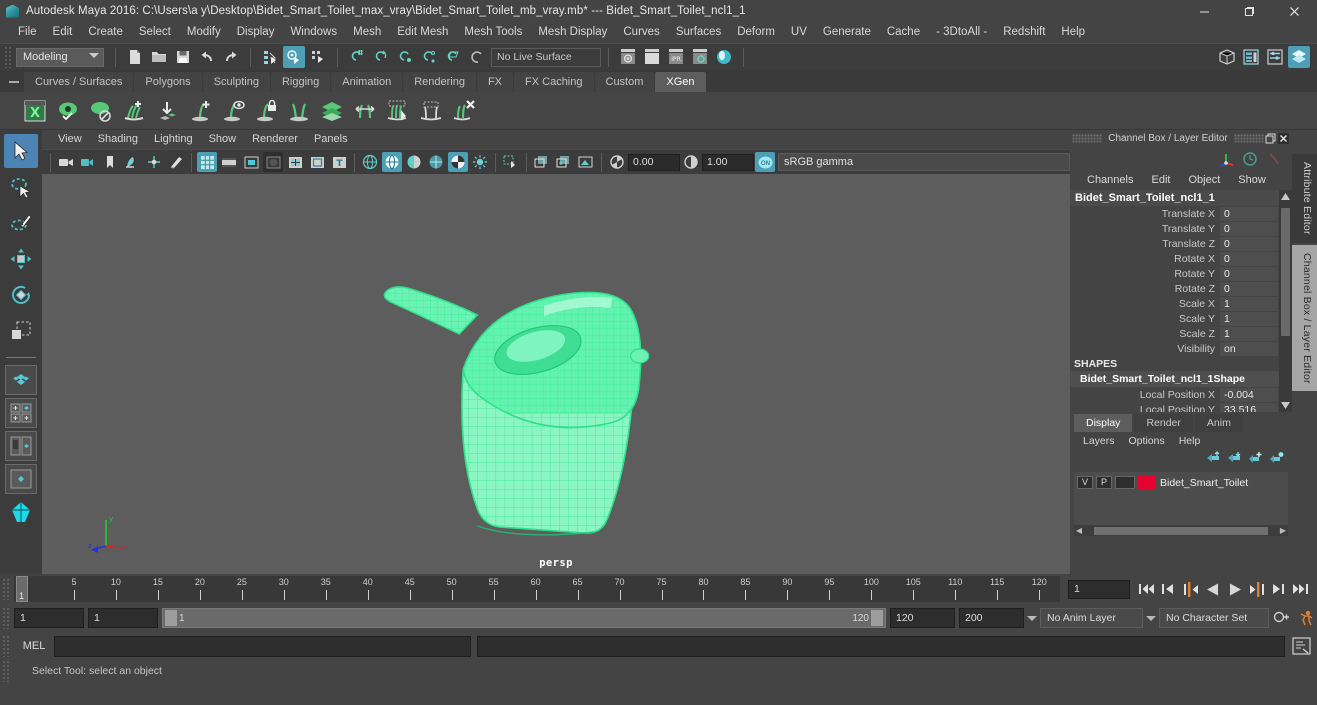 This screenshot has width=1317, height=705. What do you see at coordinates (6, 646) in the screenshot?
I see `command-line-gripper` at bounding box center [6, 646].